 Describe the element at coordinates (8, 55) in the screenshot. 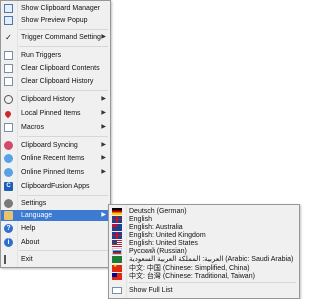

I see `run-triggers-icon` at that location.